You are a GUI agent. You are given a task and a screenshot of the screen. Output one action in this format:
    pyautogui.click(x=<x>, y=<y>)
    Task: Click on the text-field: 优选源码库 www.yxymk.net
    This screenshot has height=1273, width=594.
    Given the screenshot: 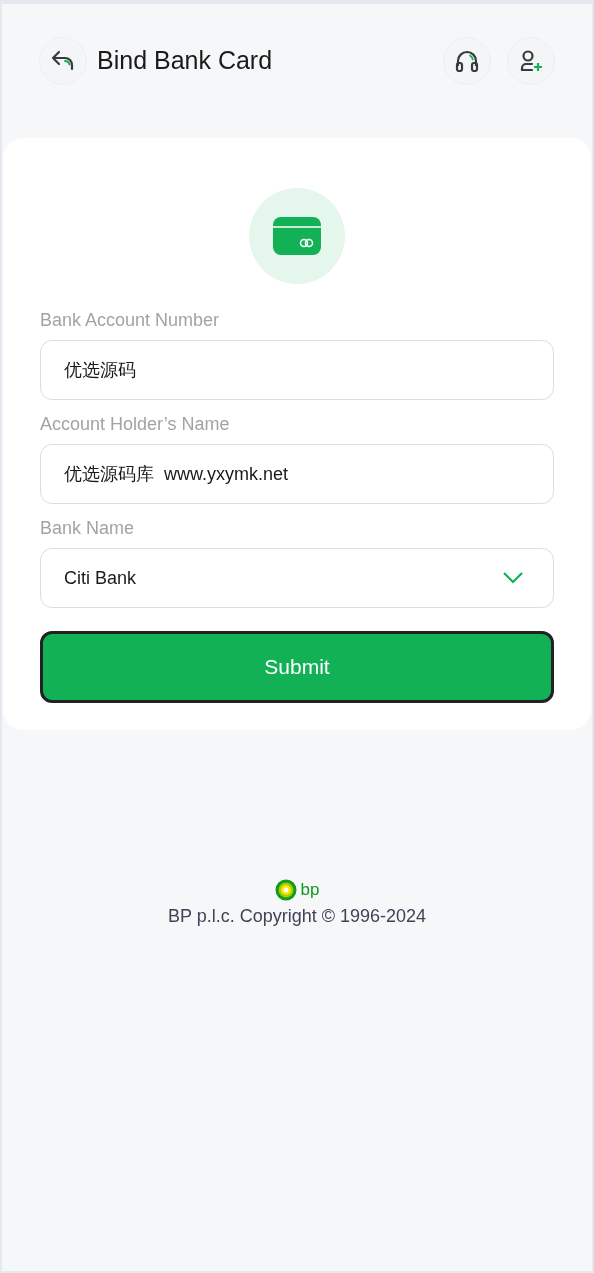 What is the action you would take?
    pyautogui.click(x=297, y=474)
    